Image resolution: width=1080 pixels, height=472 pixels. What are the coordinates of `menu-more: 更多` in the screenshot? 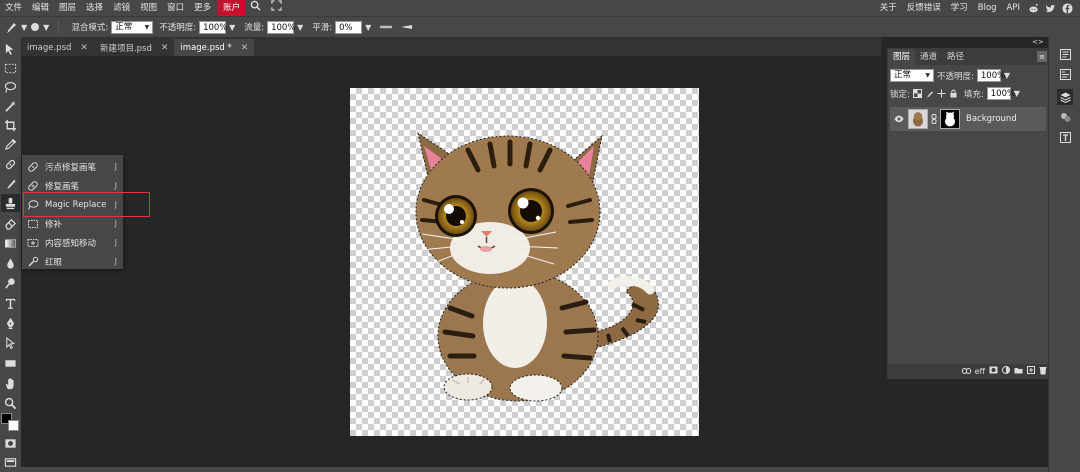 It's located at (202, 8).